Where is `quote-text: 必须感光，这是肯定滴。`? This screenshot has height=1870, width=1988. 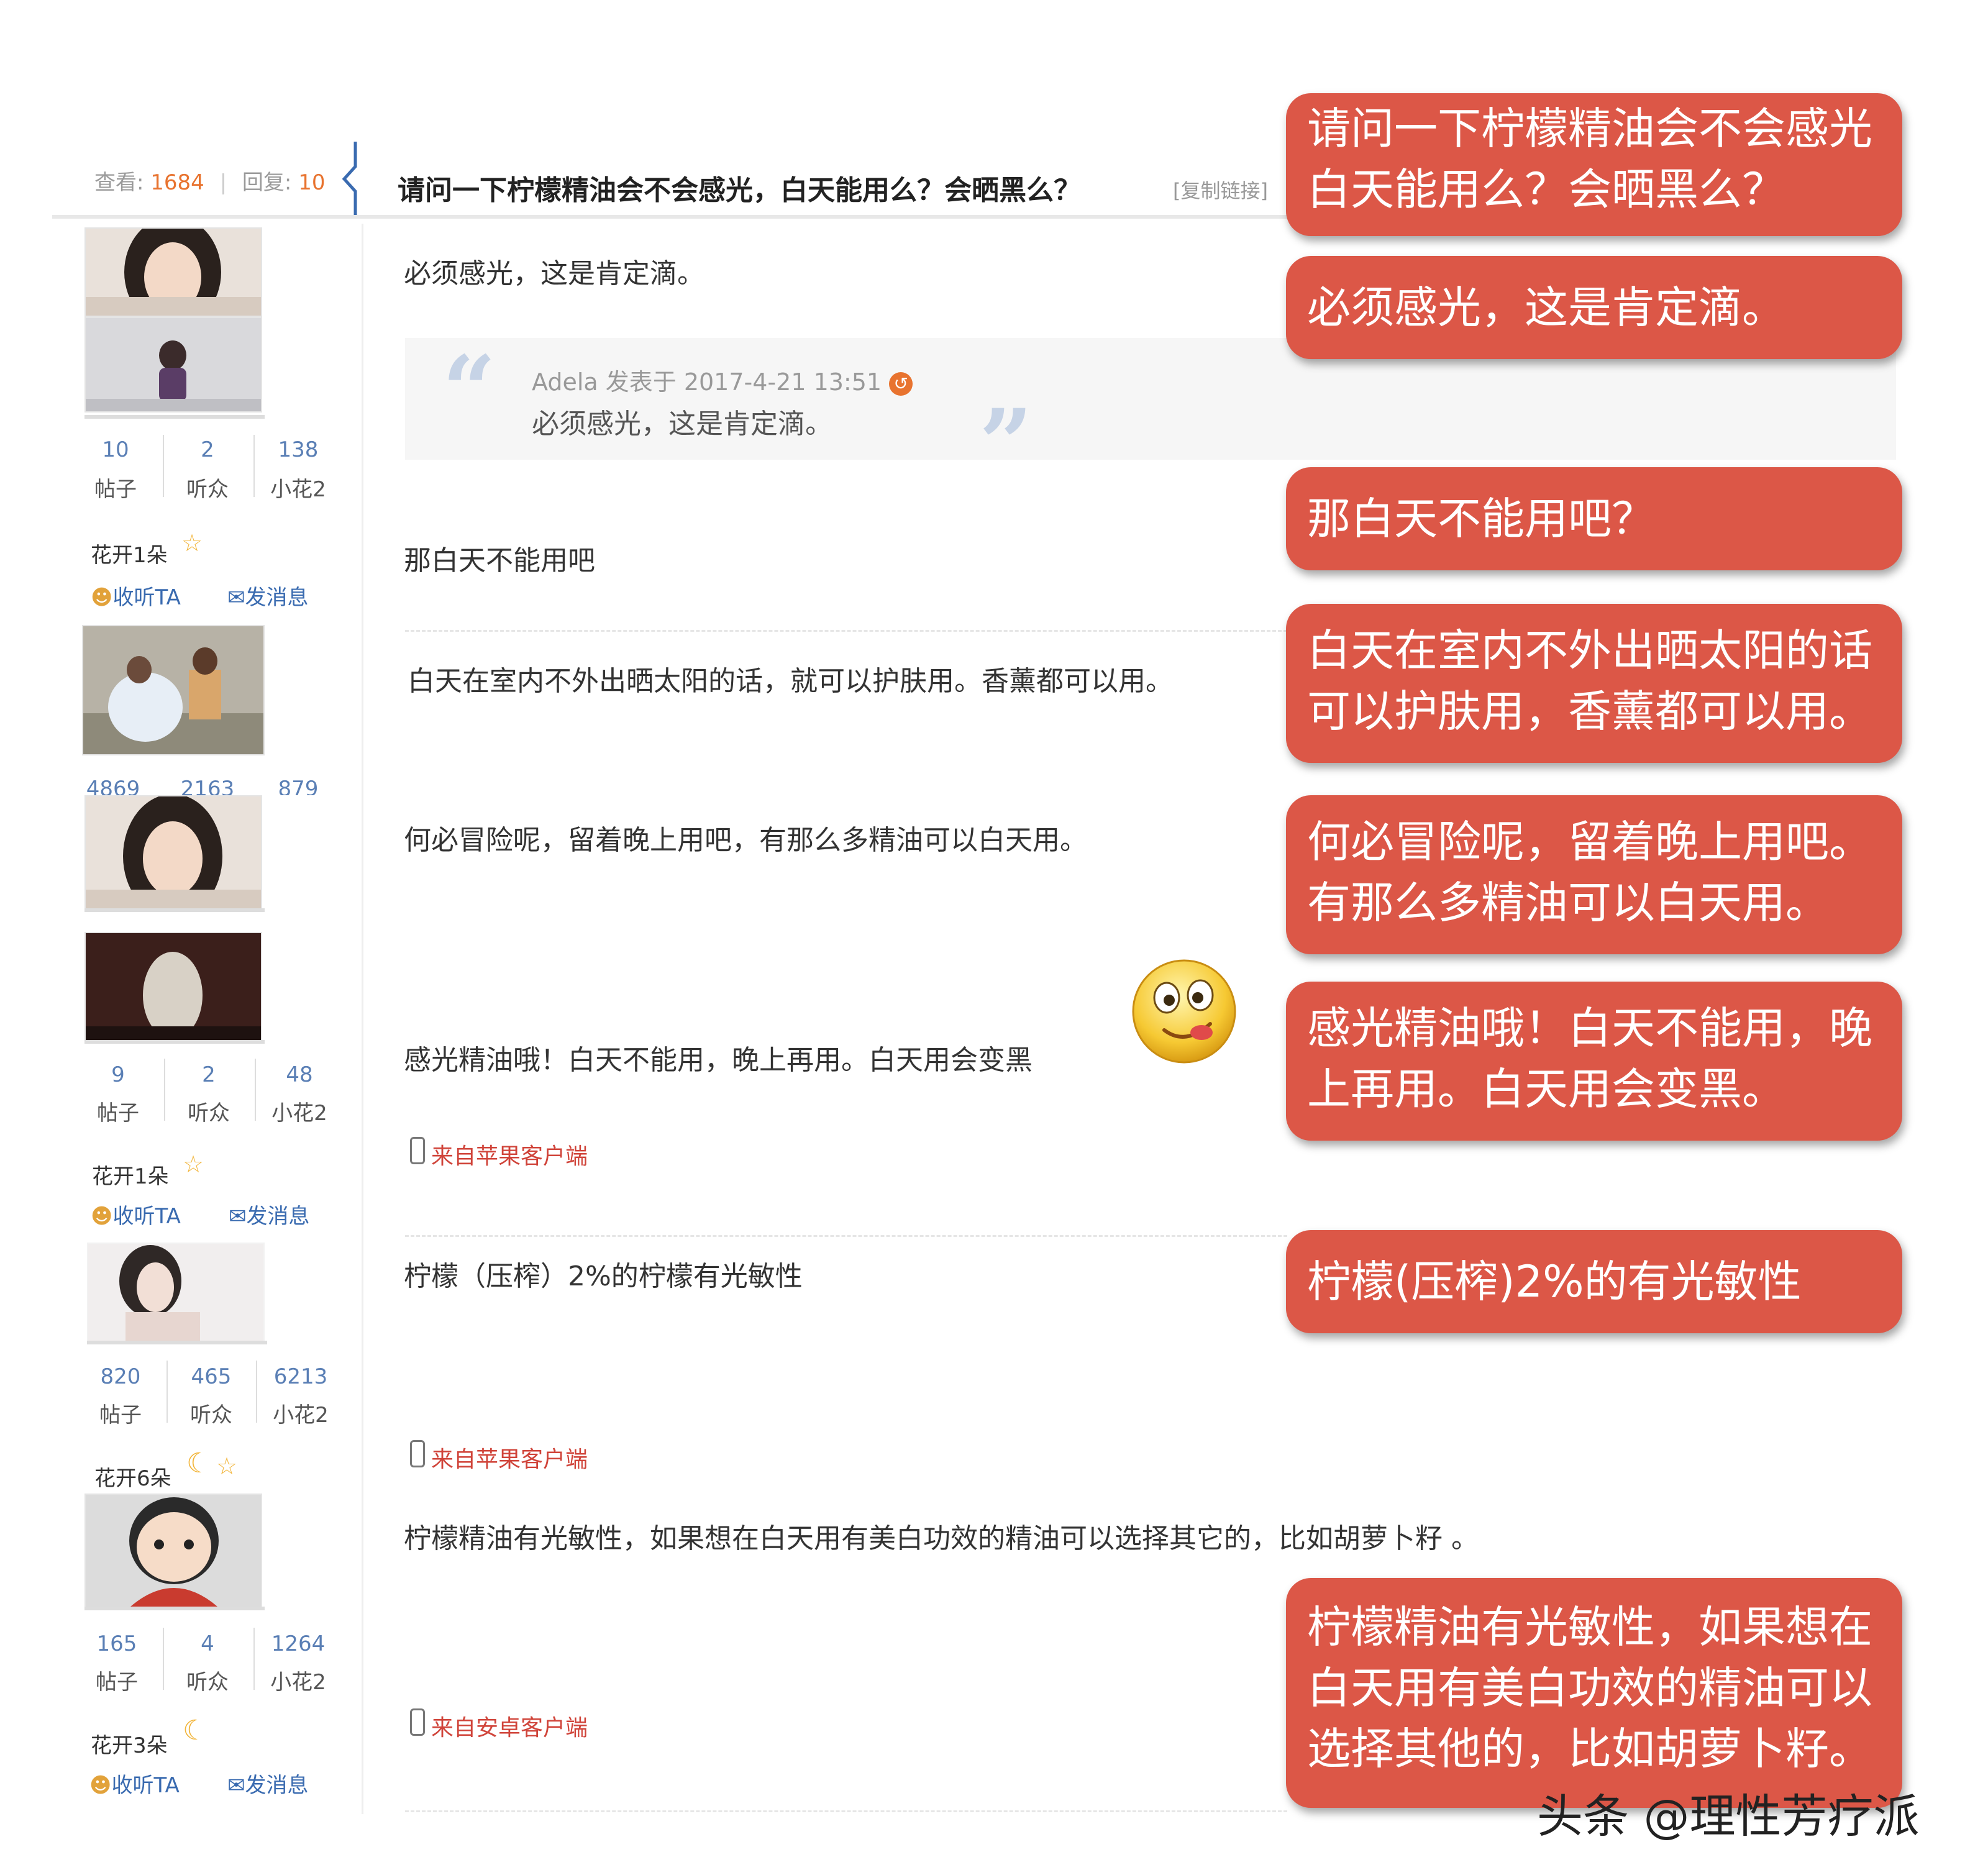
quote-text: 必须感光，这是肯定滴。 is located at coordinates (682, 424).